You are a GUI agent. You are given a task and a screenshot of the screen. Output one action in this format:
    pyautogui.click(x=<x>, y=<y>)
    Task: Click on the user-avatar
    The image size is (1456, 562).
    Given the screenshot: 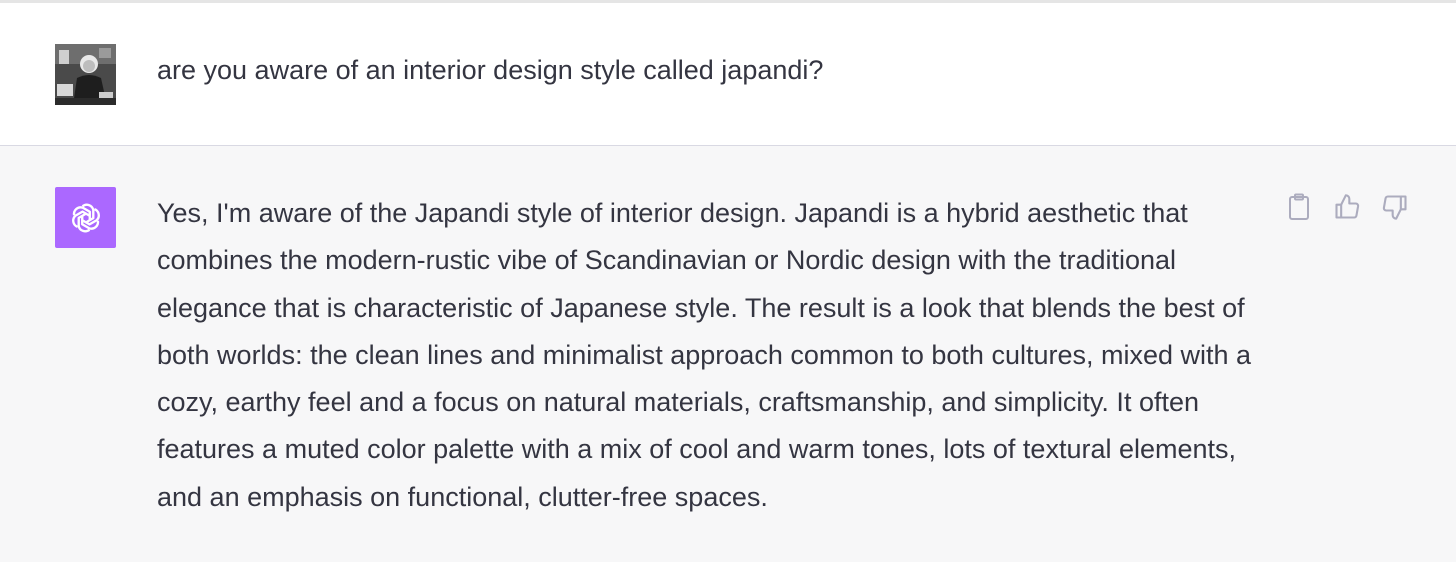 What is the action you would take?
    pyautogui.click(x=85, y=74)
    